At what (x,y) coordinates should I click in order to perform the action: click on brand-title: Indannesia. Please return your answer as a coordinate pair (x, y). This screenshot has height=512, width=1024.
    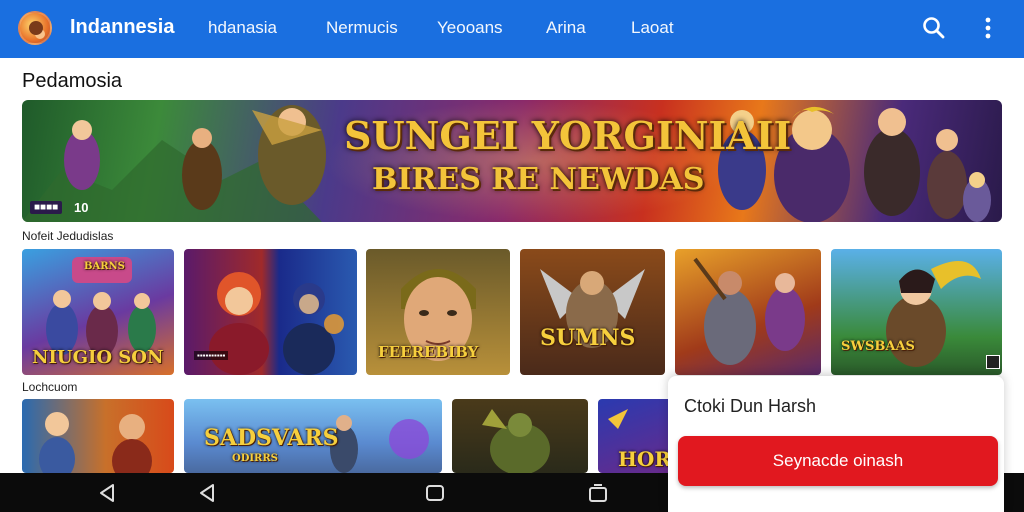
    Looking at the image, I should click on (122, 27).